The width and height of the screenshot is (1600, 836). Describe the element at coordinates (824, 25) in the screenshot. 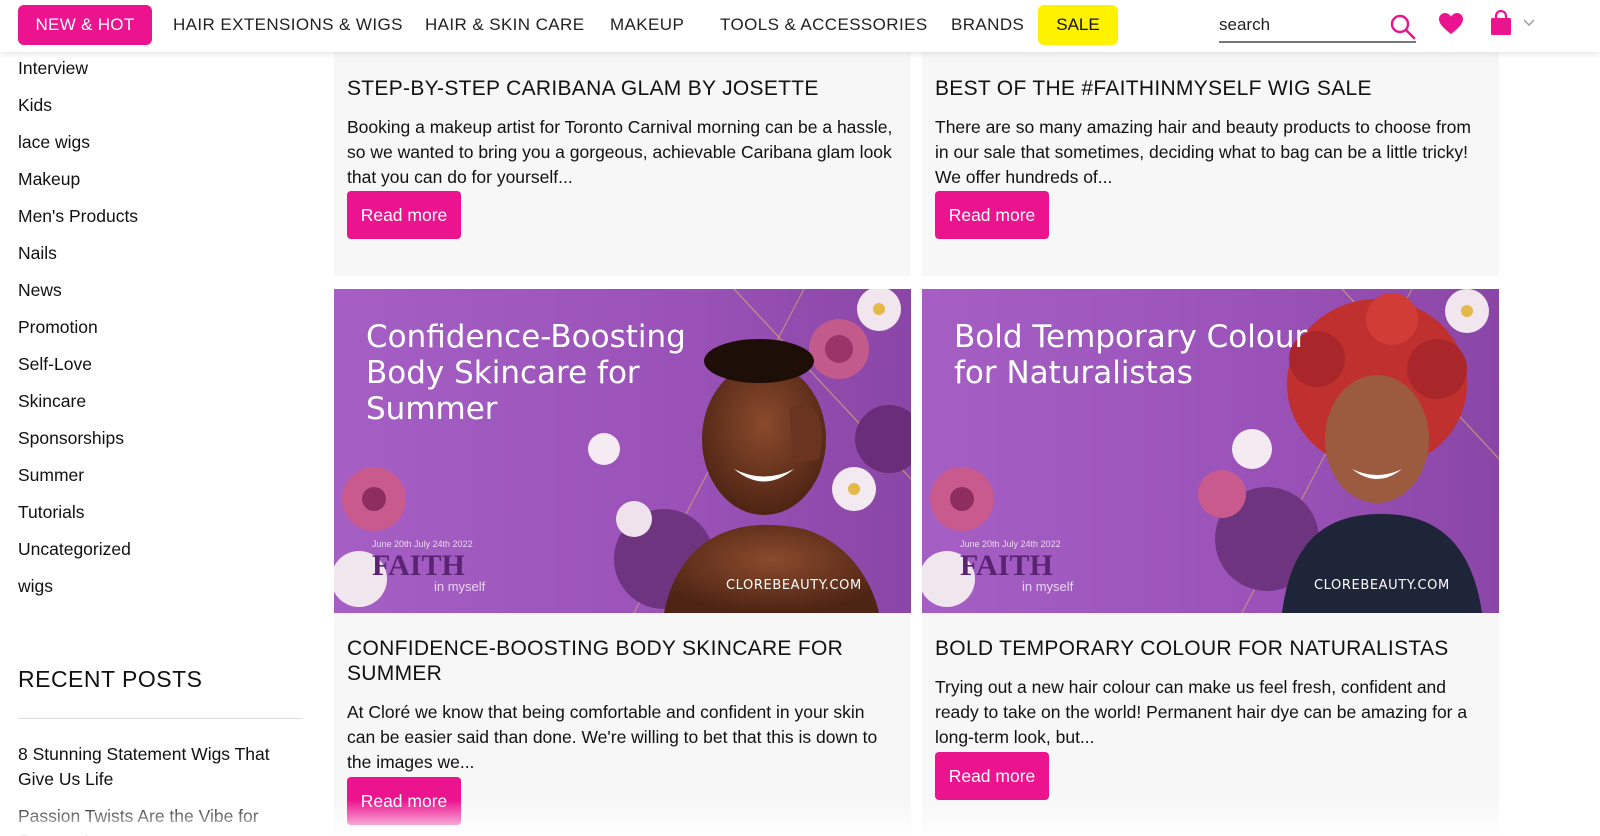

I see `nav-tools-accessories: TOOLS & ACCESSORIES` at that location.